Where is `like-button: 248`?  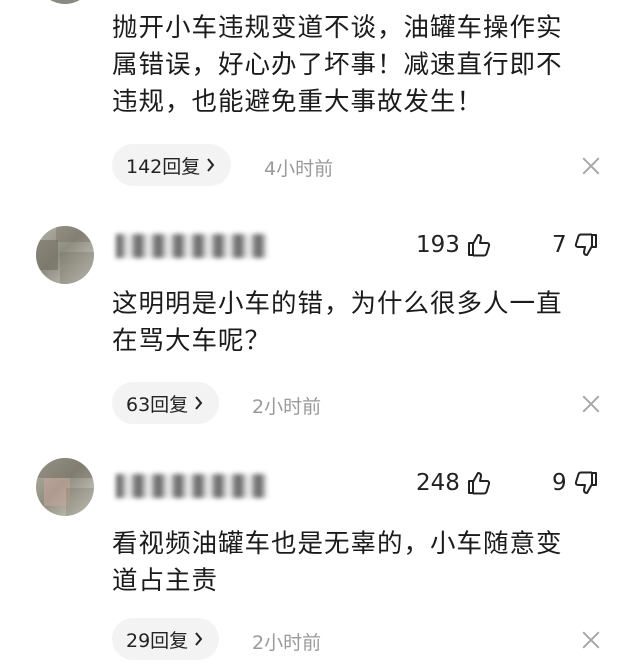
like-button: 248 is located at coordinates (454, 483).